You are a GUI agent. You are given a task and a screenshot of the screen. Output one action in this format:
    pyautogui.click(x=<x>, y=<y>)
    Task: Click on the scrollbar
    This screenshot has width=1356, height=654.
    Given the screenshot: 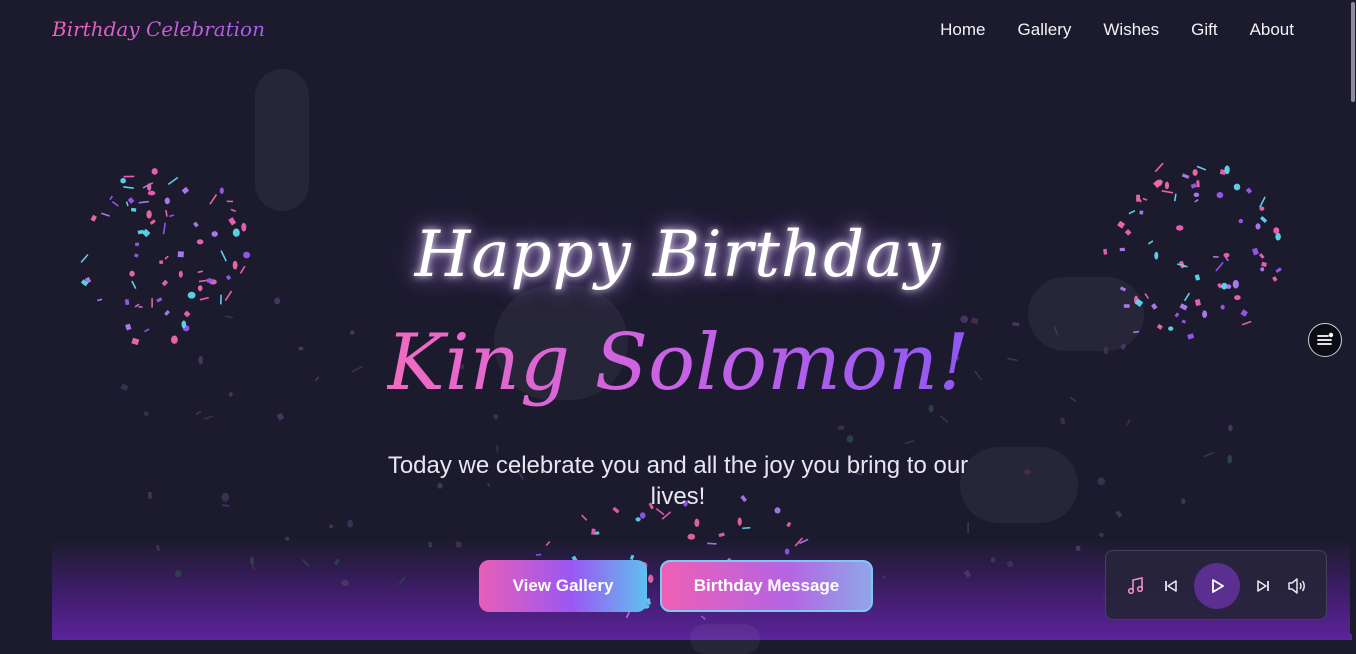 What is the action you would take?
    pyautogui.click(x=1353, y=317)
    